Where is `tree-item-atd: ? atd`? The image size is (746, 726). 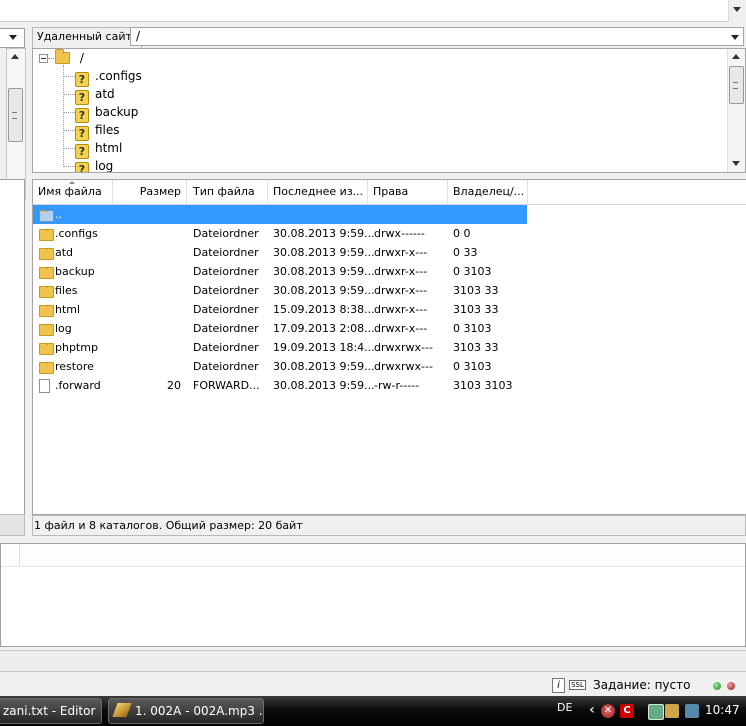
tree-item-atd: ? atd is located at coordinates (95, 95).